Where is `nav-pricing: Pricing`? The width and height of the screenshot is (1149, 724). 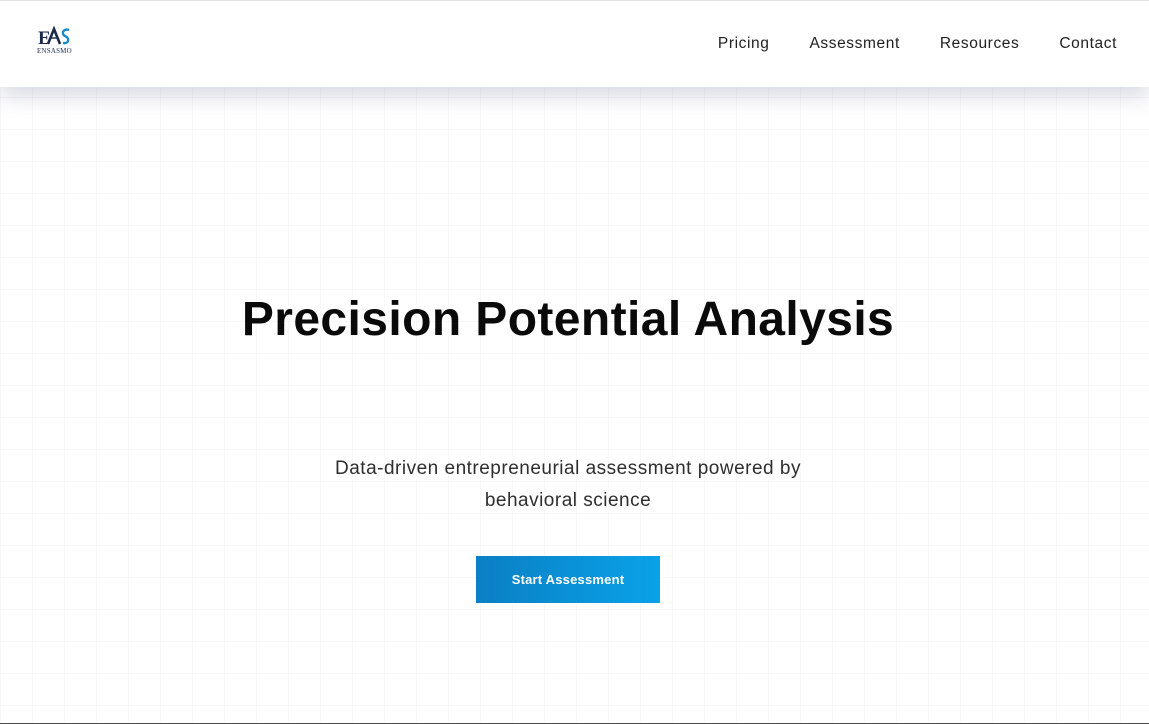
nav-pricing: Pricing is located at coordinates (744, 44).